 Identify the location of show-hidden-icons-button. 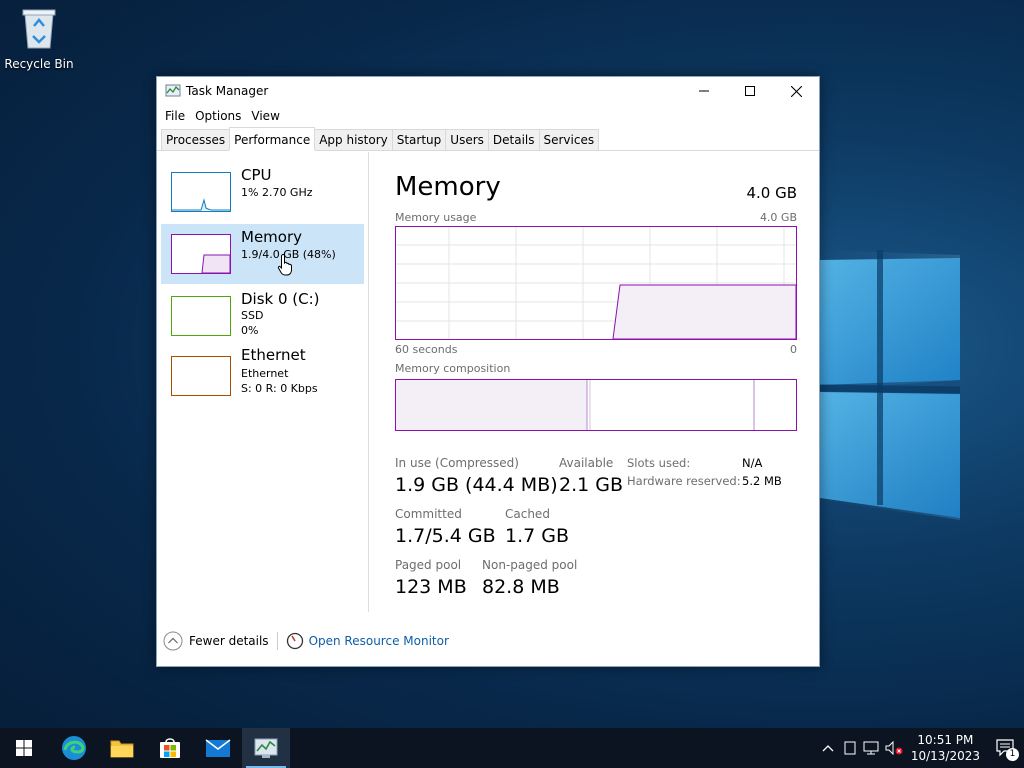
(828, 748).